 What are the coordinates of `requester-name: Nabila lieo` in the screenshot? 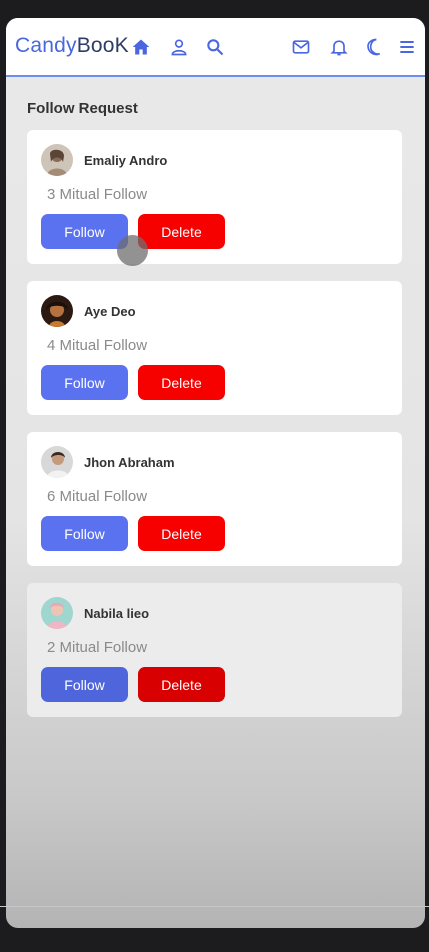 It's located at (116, 613).